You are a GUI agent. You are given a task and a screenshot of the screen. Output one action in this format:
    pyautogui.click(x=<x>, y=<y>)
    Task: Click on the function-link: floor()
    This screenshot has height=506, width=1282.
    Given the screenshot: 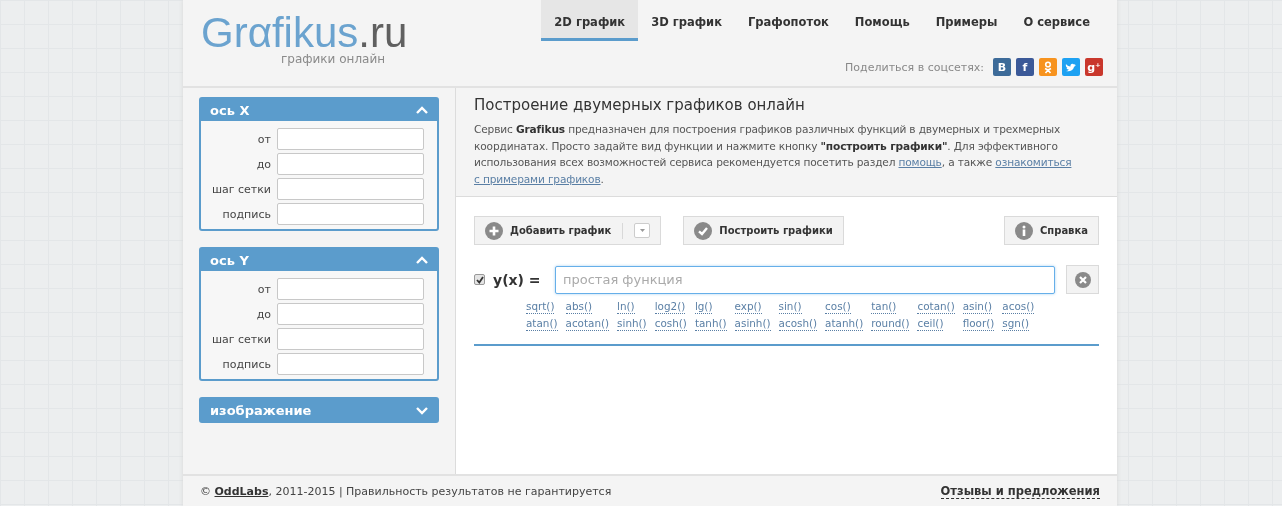 What is the action you would take?
    pyautogui.click(x=978, y=324)
    